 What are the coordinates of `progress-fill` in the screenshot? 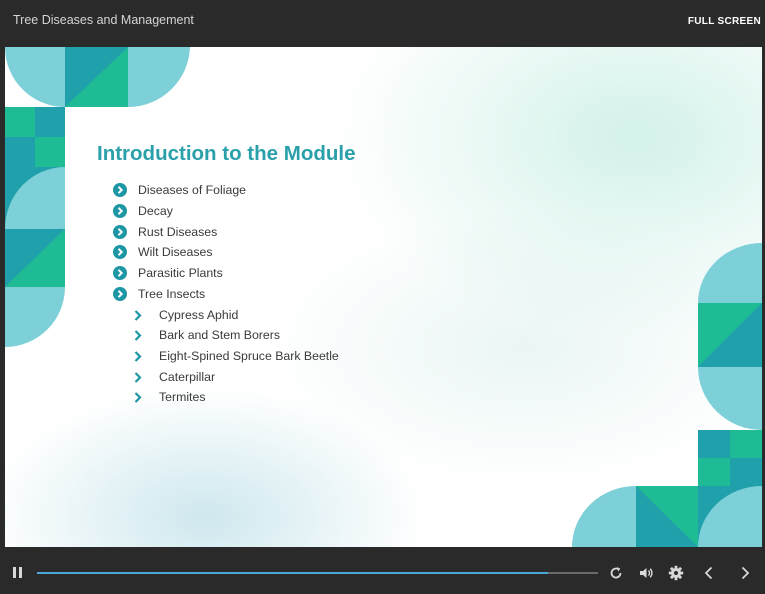 It's located at (292, 573).